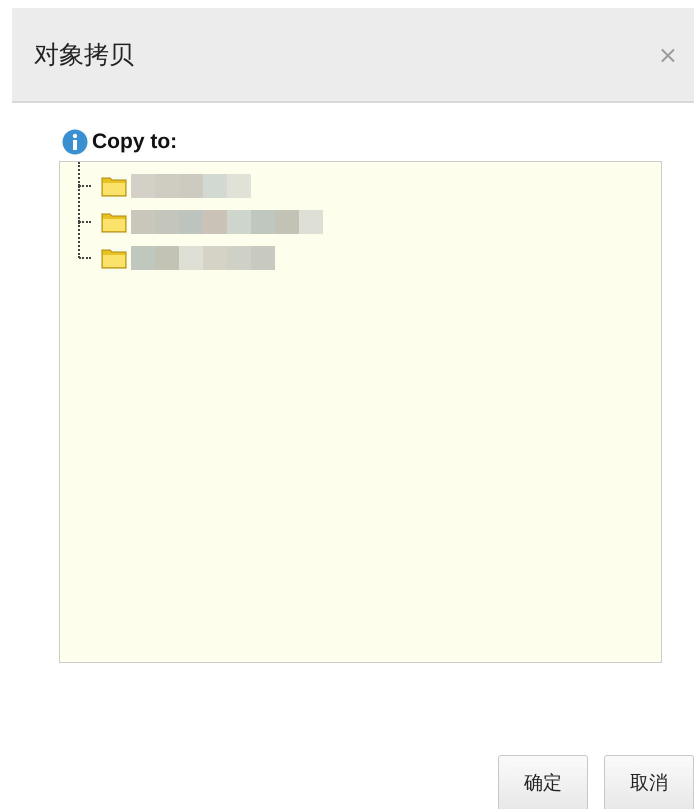 The height and width of the screenshot is (809, 694). Describe the element at coordinates (84, 55) in the screenshot. I see `dialog-title: 对象拷贝` at that location.